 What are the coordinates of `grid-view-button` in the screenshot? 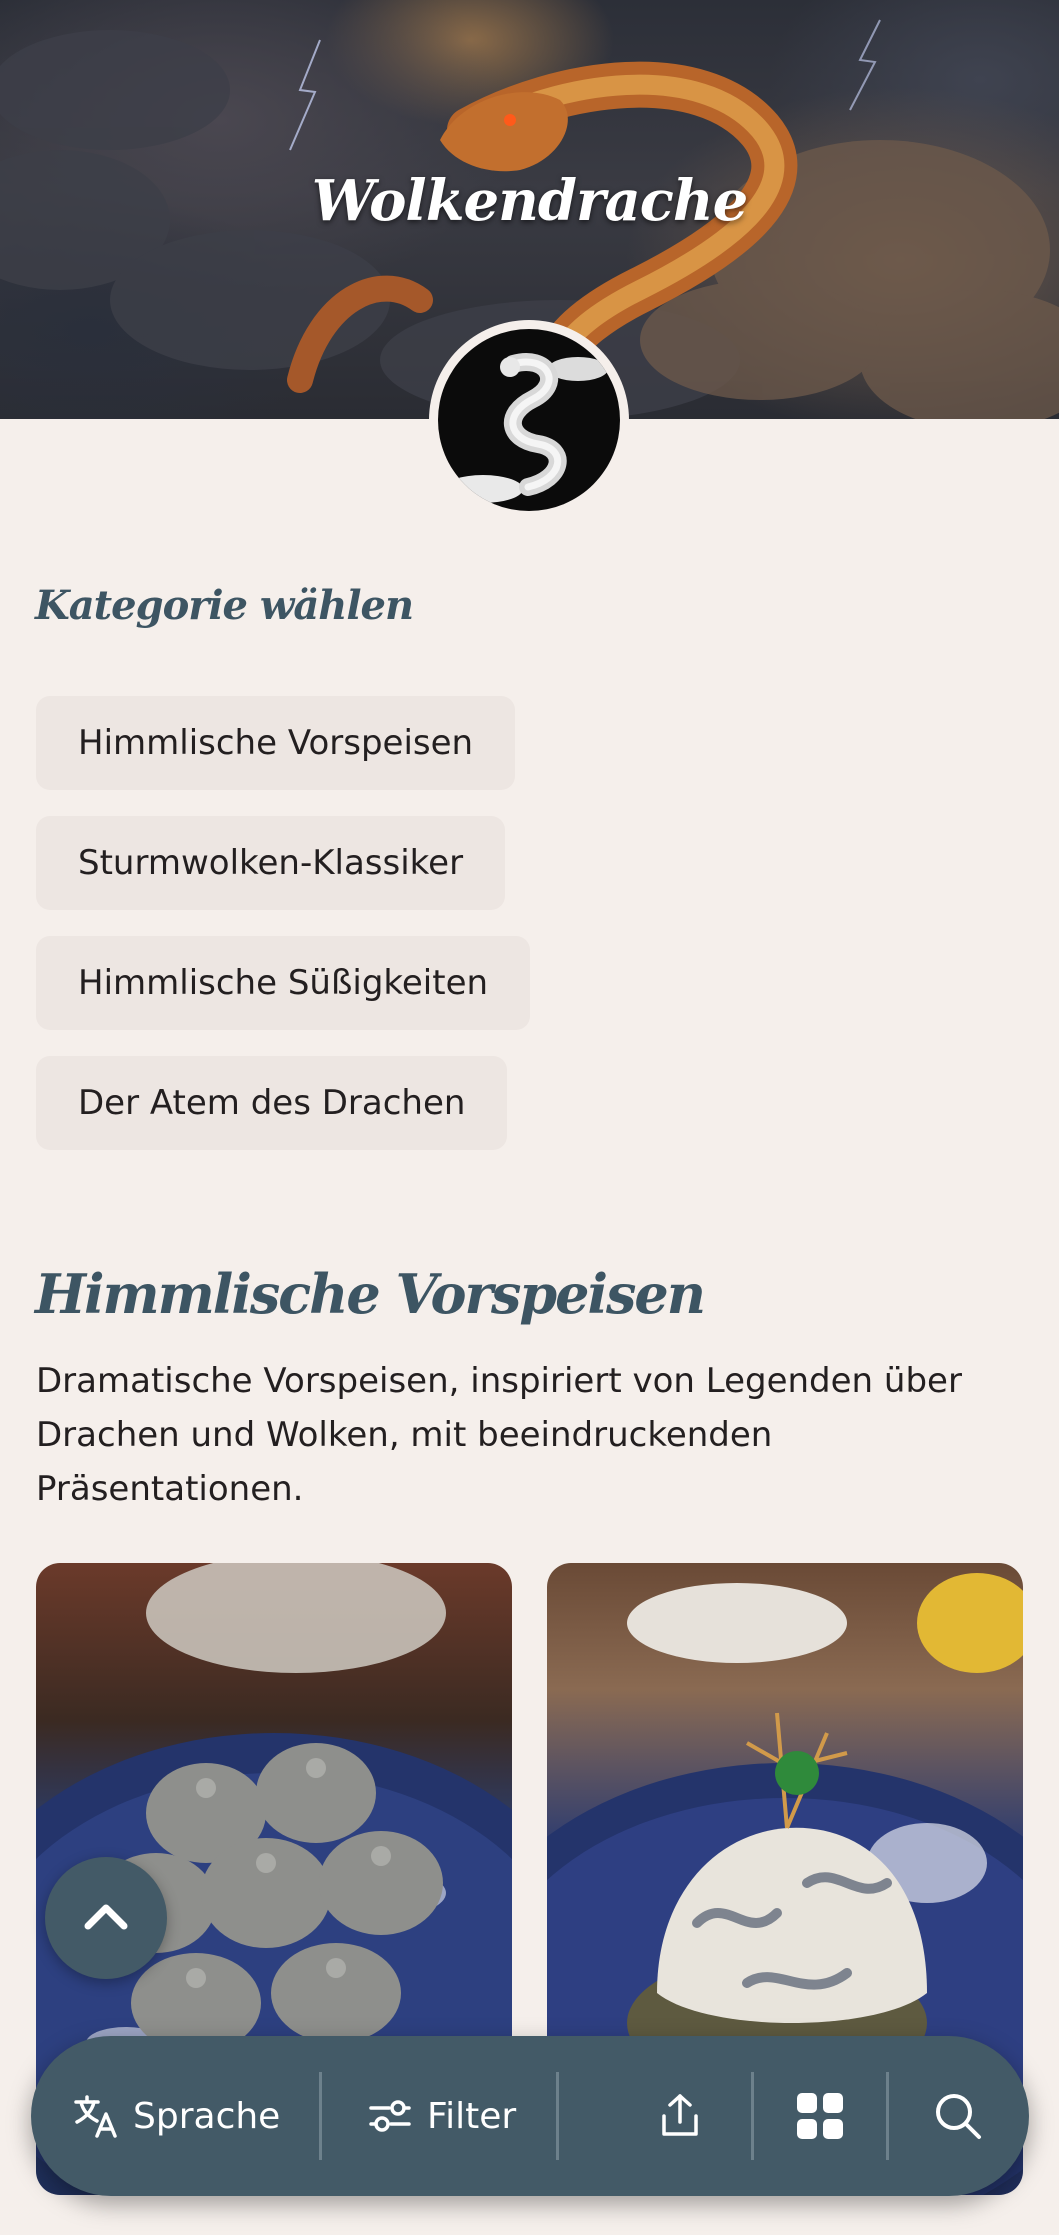 It's located at (820, 2116).